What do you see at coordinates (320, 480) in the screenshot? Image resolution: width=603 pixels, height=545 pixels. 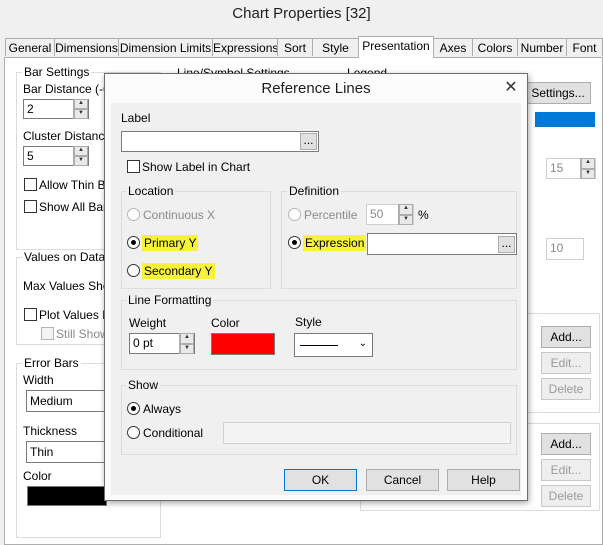 I see `ok-button: OK` at bounding box center [320, 480].